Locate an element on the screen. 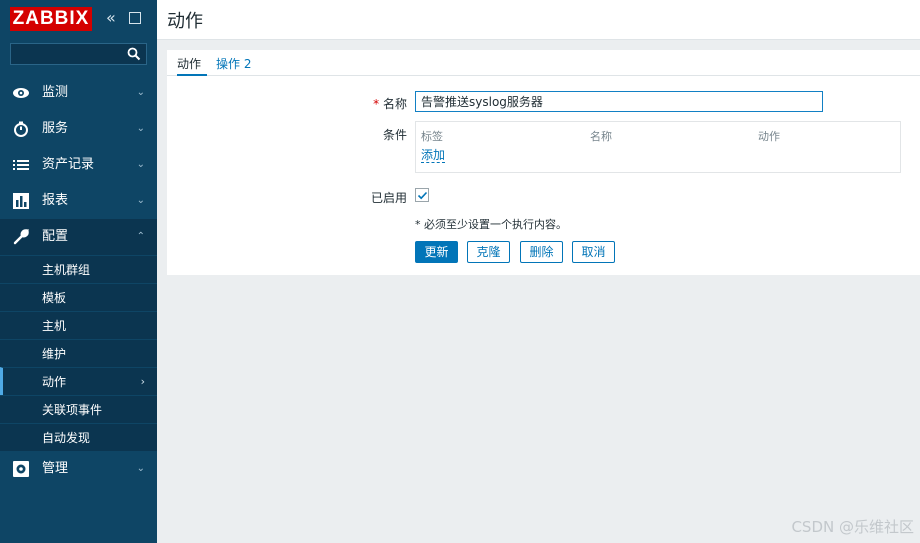 The height and width of the screenshot is (543, 920). watermark: CSDN @乐维社区 is located at coordinates (852, 527).